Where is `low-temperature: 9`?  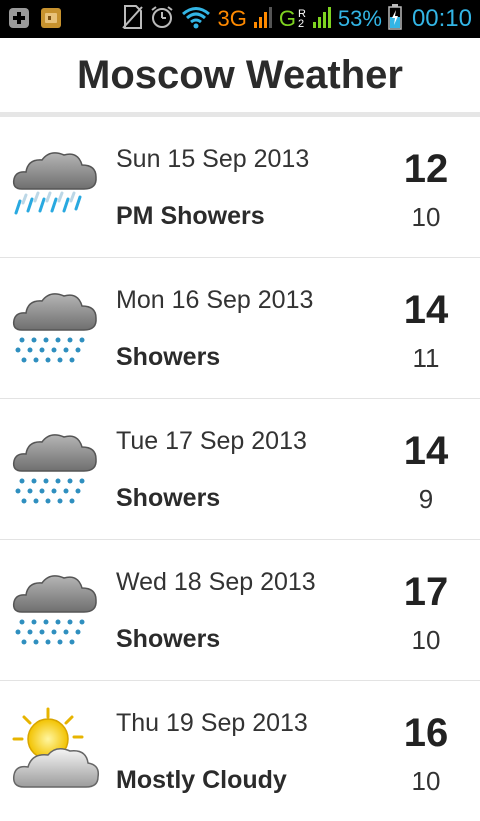
low-temperature: 9 is located at coordinates (426, 499).